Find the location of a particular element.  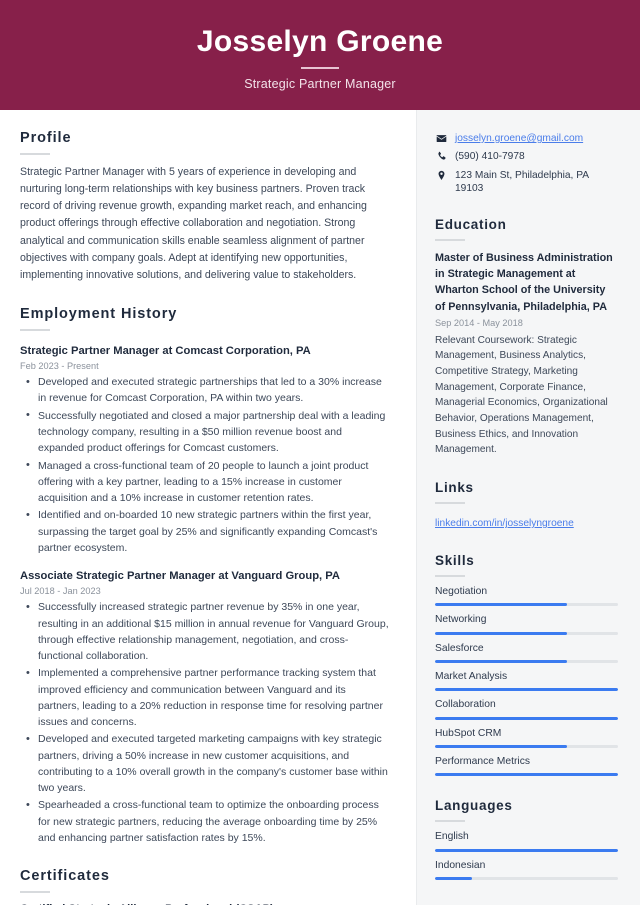

contact-row-phone: (590) 410-7978 is located at coordinates (526, 156).